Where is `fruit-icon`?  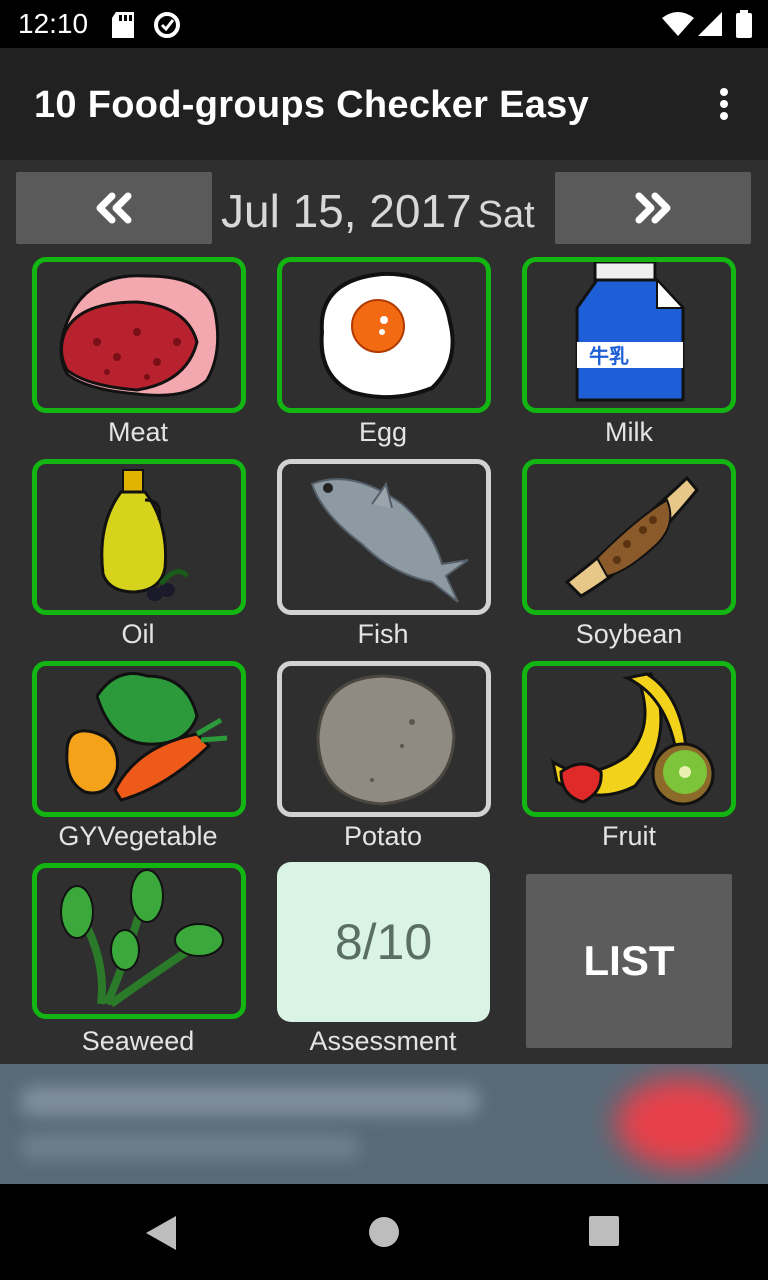
fruit-icon is located at coordinates (632, 739).